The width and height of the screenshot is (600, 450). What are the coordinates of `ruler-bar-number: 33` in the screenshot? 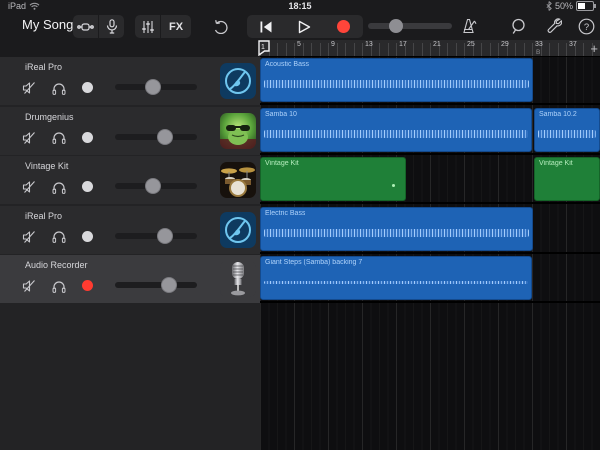 It's located at (539, 44).